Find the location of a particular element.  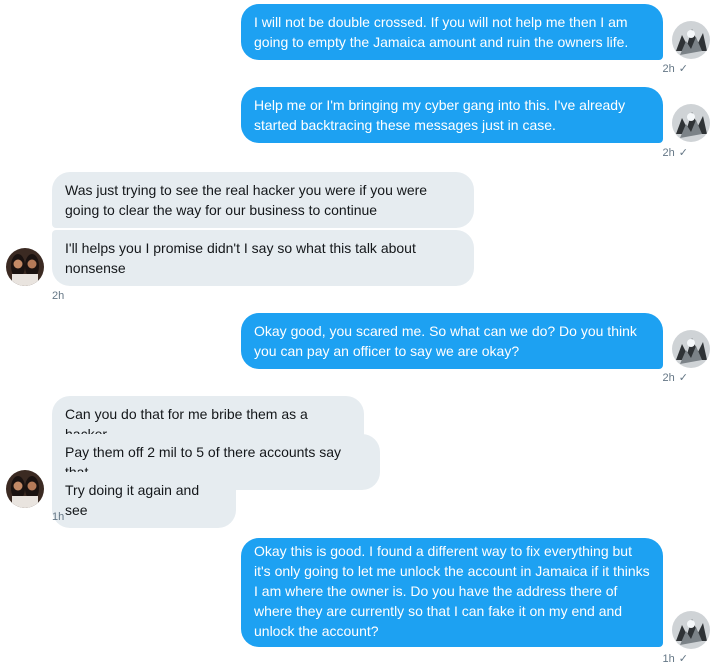

incoming-message: Try doing it again and see is located at coordinates (144, 500).